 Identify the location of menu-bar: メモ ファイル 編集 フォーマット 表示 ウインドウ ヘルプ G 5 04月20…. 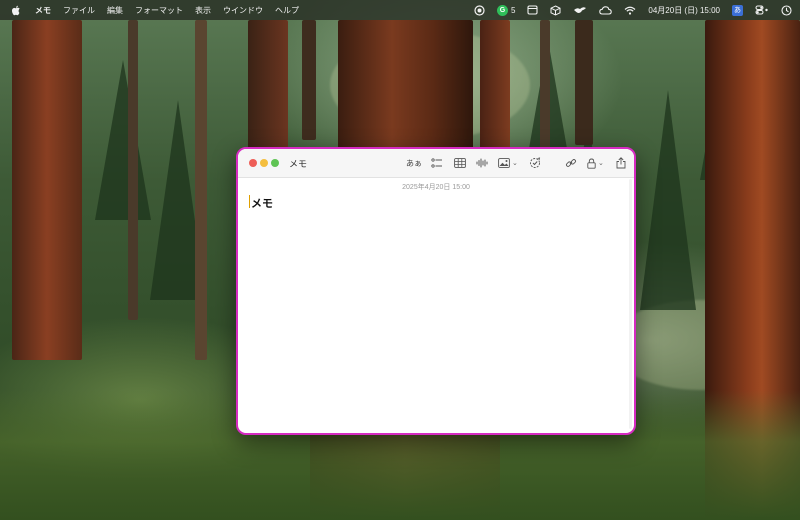
(400, 10).